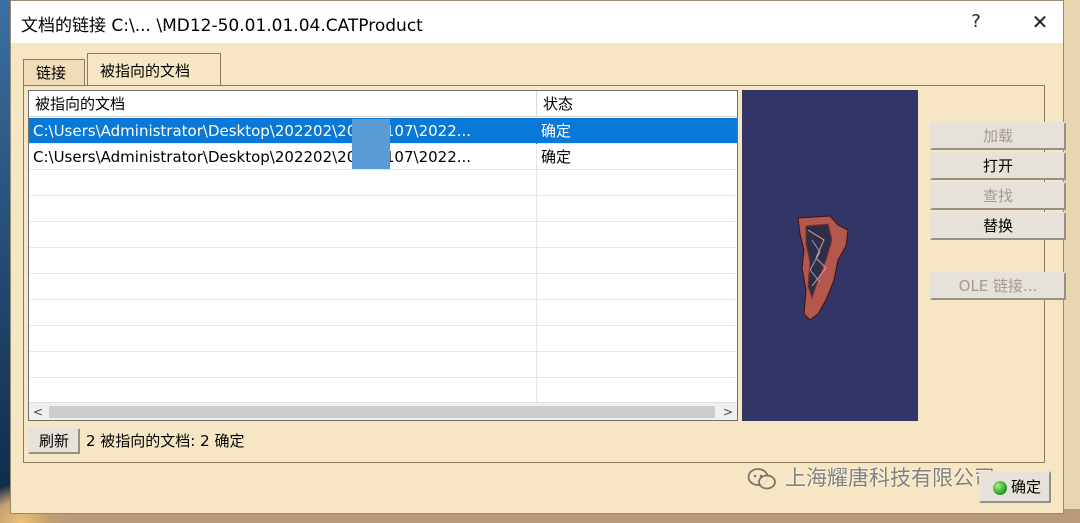 Image resolution: width=1080 pixels, height=523 pixels. What do you see at coordinates (1025, 487) in the screenshot?
I see `ok-button-label: 确定` at bounding box center [1025, 487].